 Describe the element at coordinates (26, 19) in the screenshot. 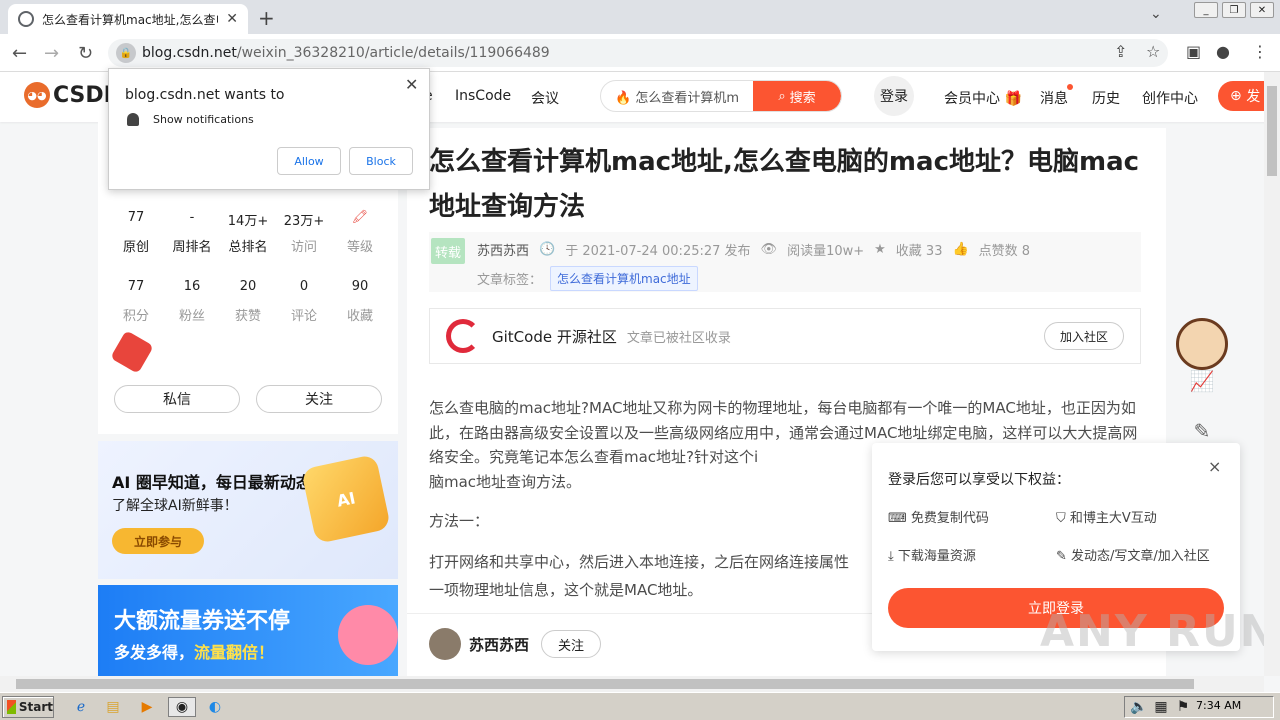

I see `tab-favicon-icon` at that location.